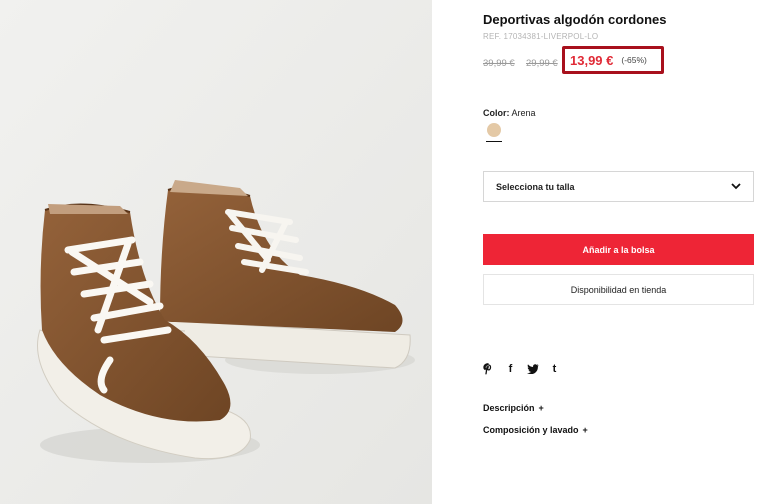 This screenshot has height=504, width=777. Describe the element at coordinates (618, 289) in the screenshot. I see `store-availability-button: Disponibilidad en tienda` at that location.